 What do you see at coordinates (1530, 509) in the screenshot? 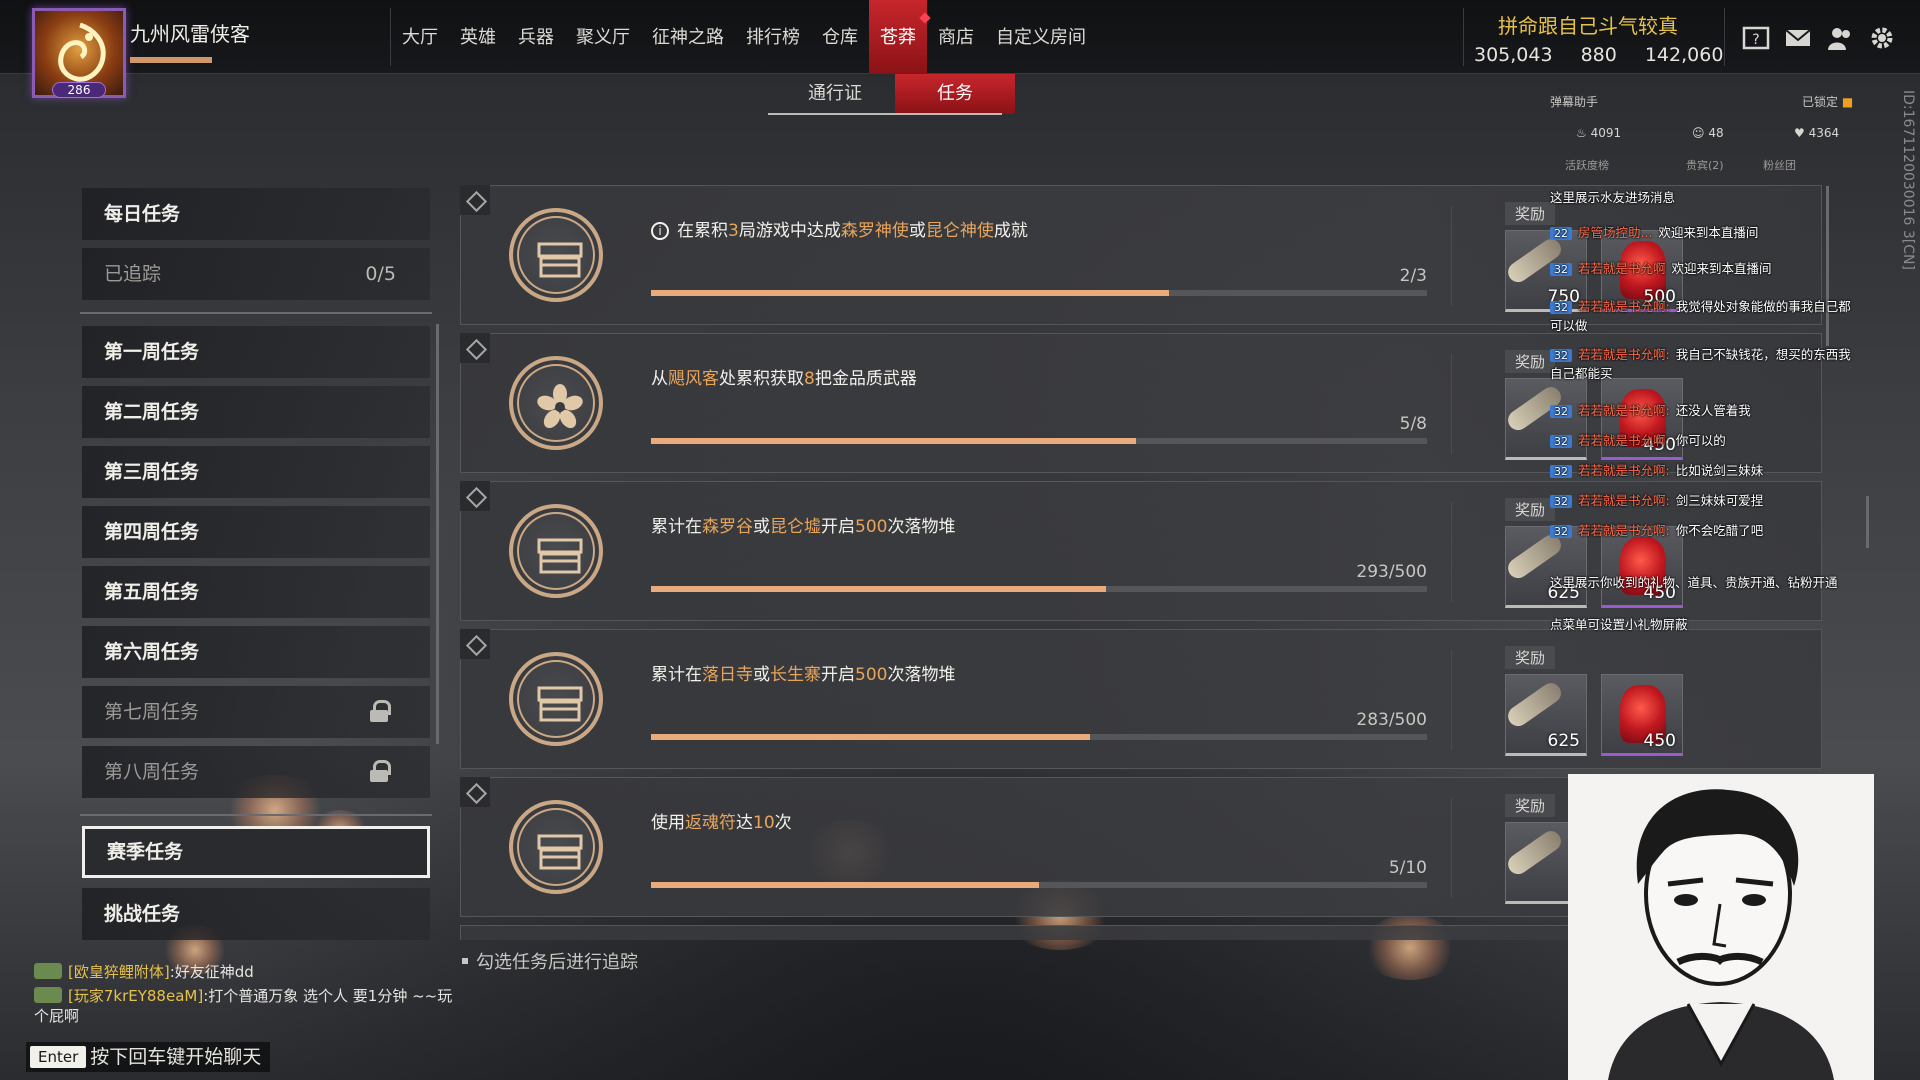
I see `reward-label: 奖励` at bounding box center [1530, 509].